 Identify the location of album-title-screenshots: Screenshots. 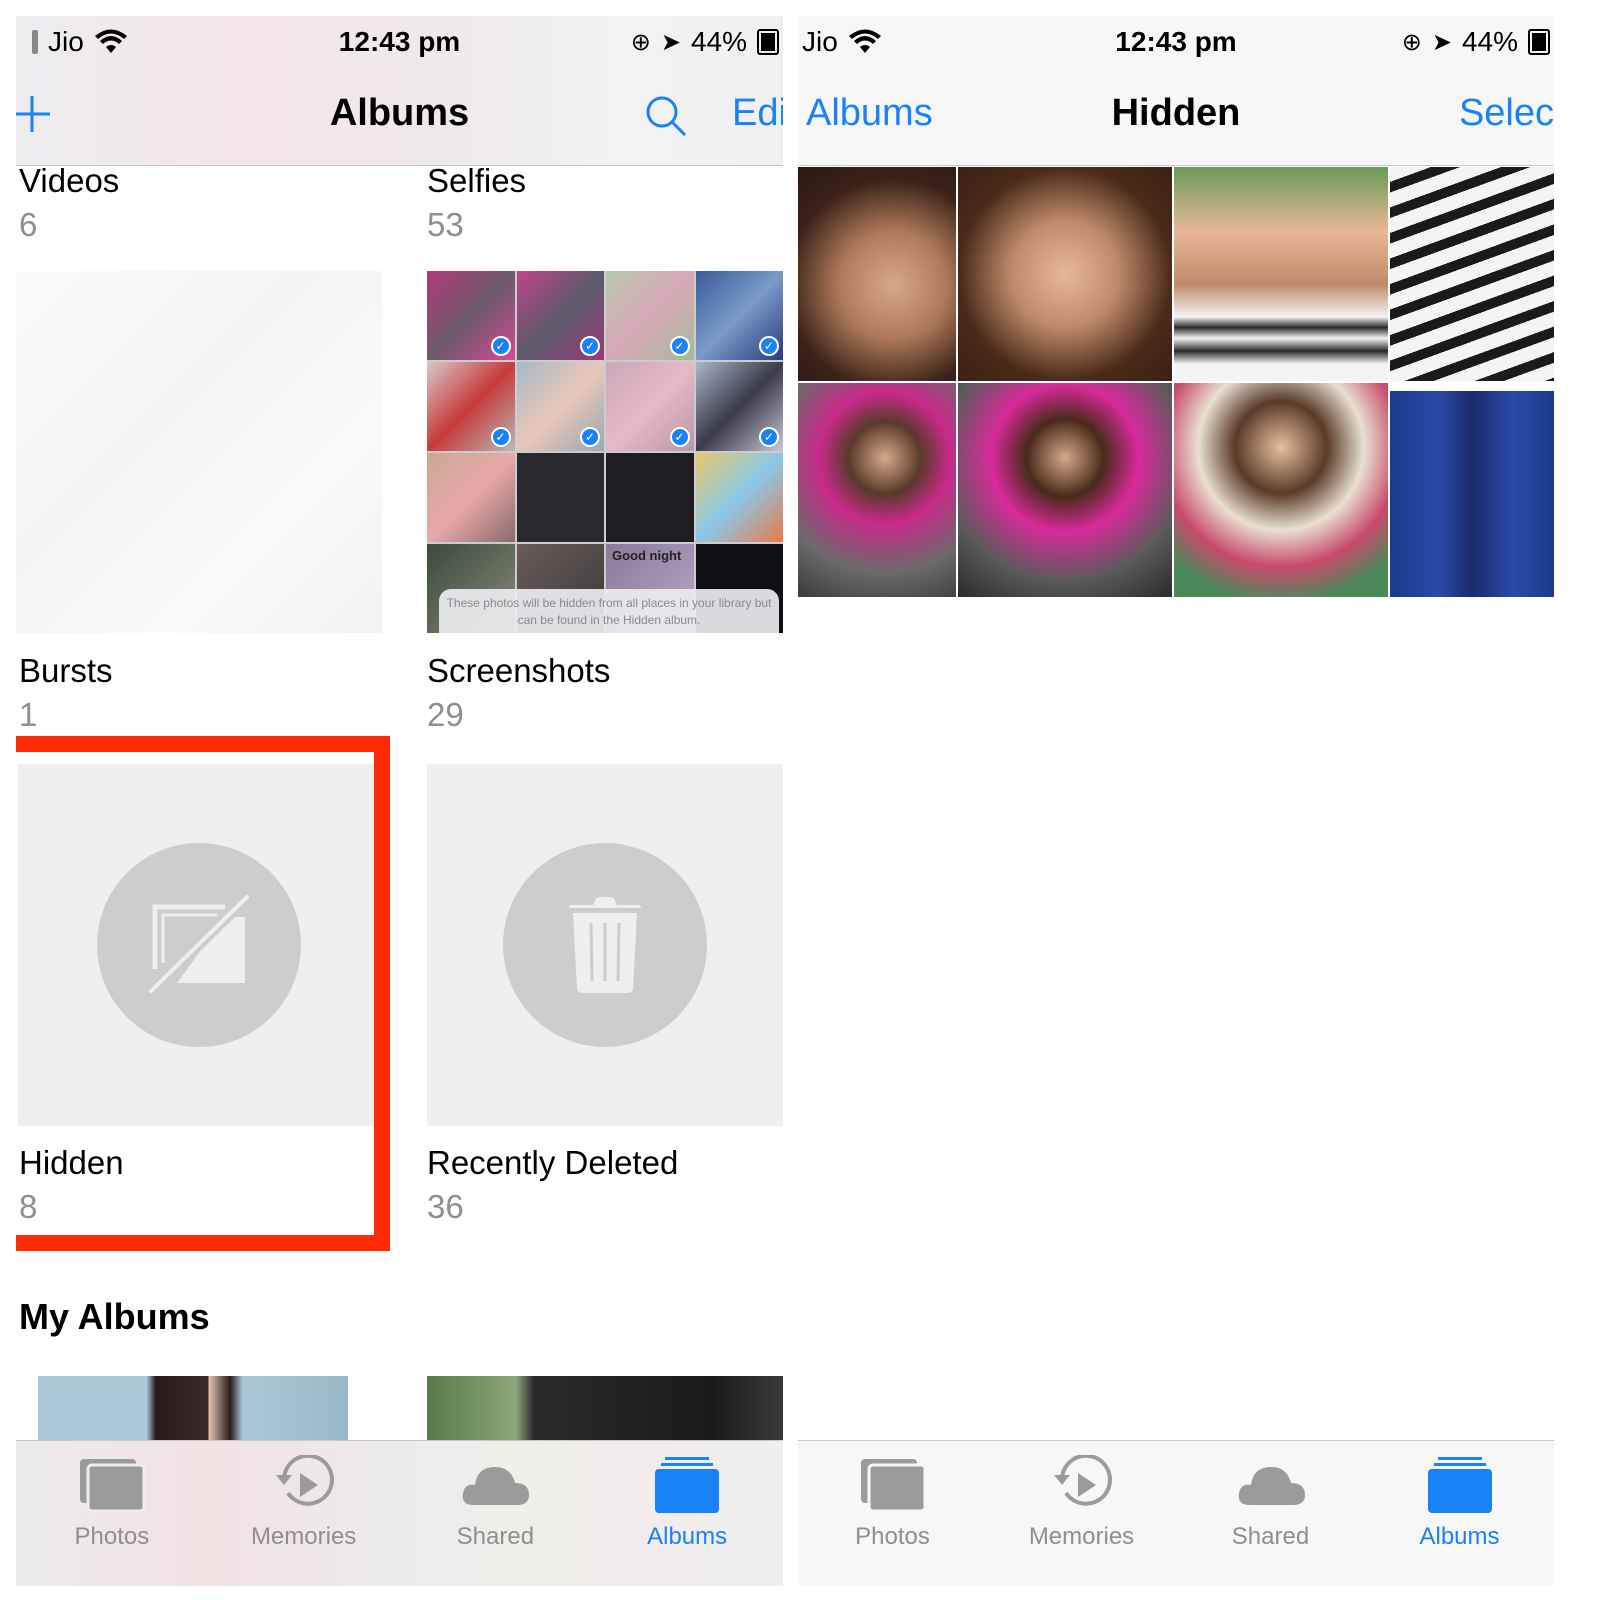
(518, 671).